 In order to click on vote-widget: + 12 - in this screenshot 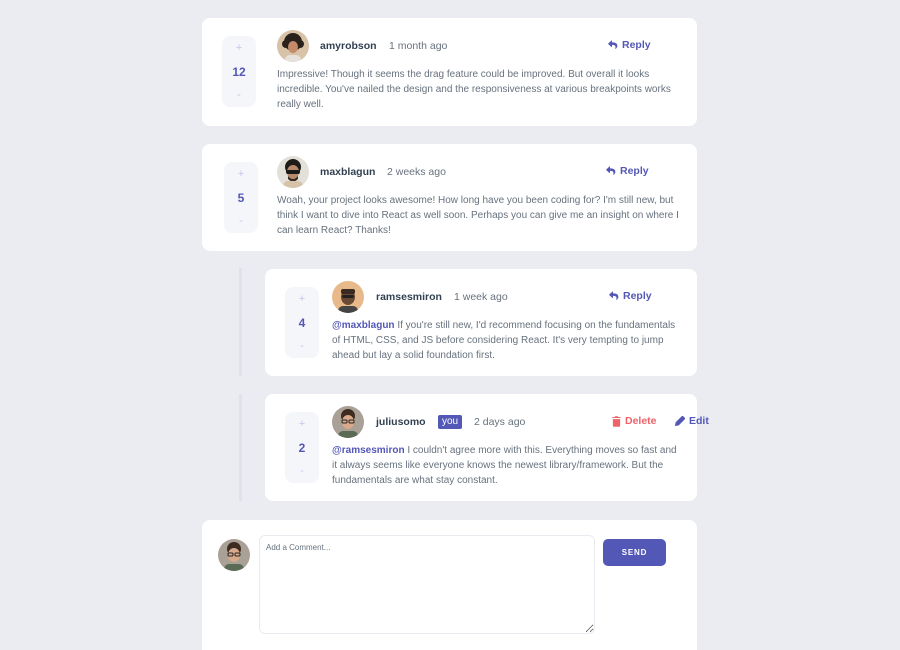, I will do `click(239, 71)`.